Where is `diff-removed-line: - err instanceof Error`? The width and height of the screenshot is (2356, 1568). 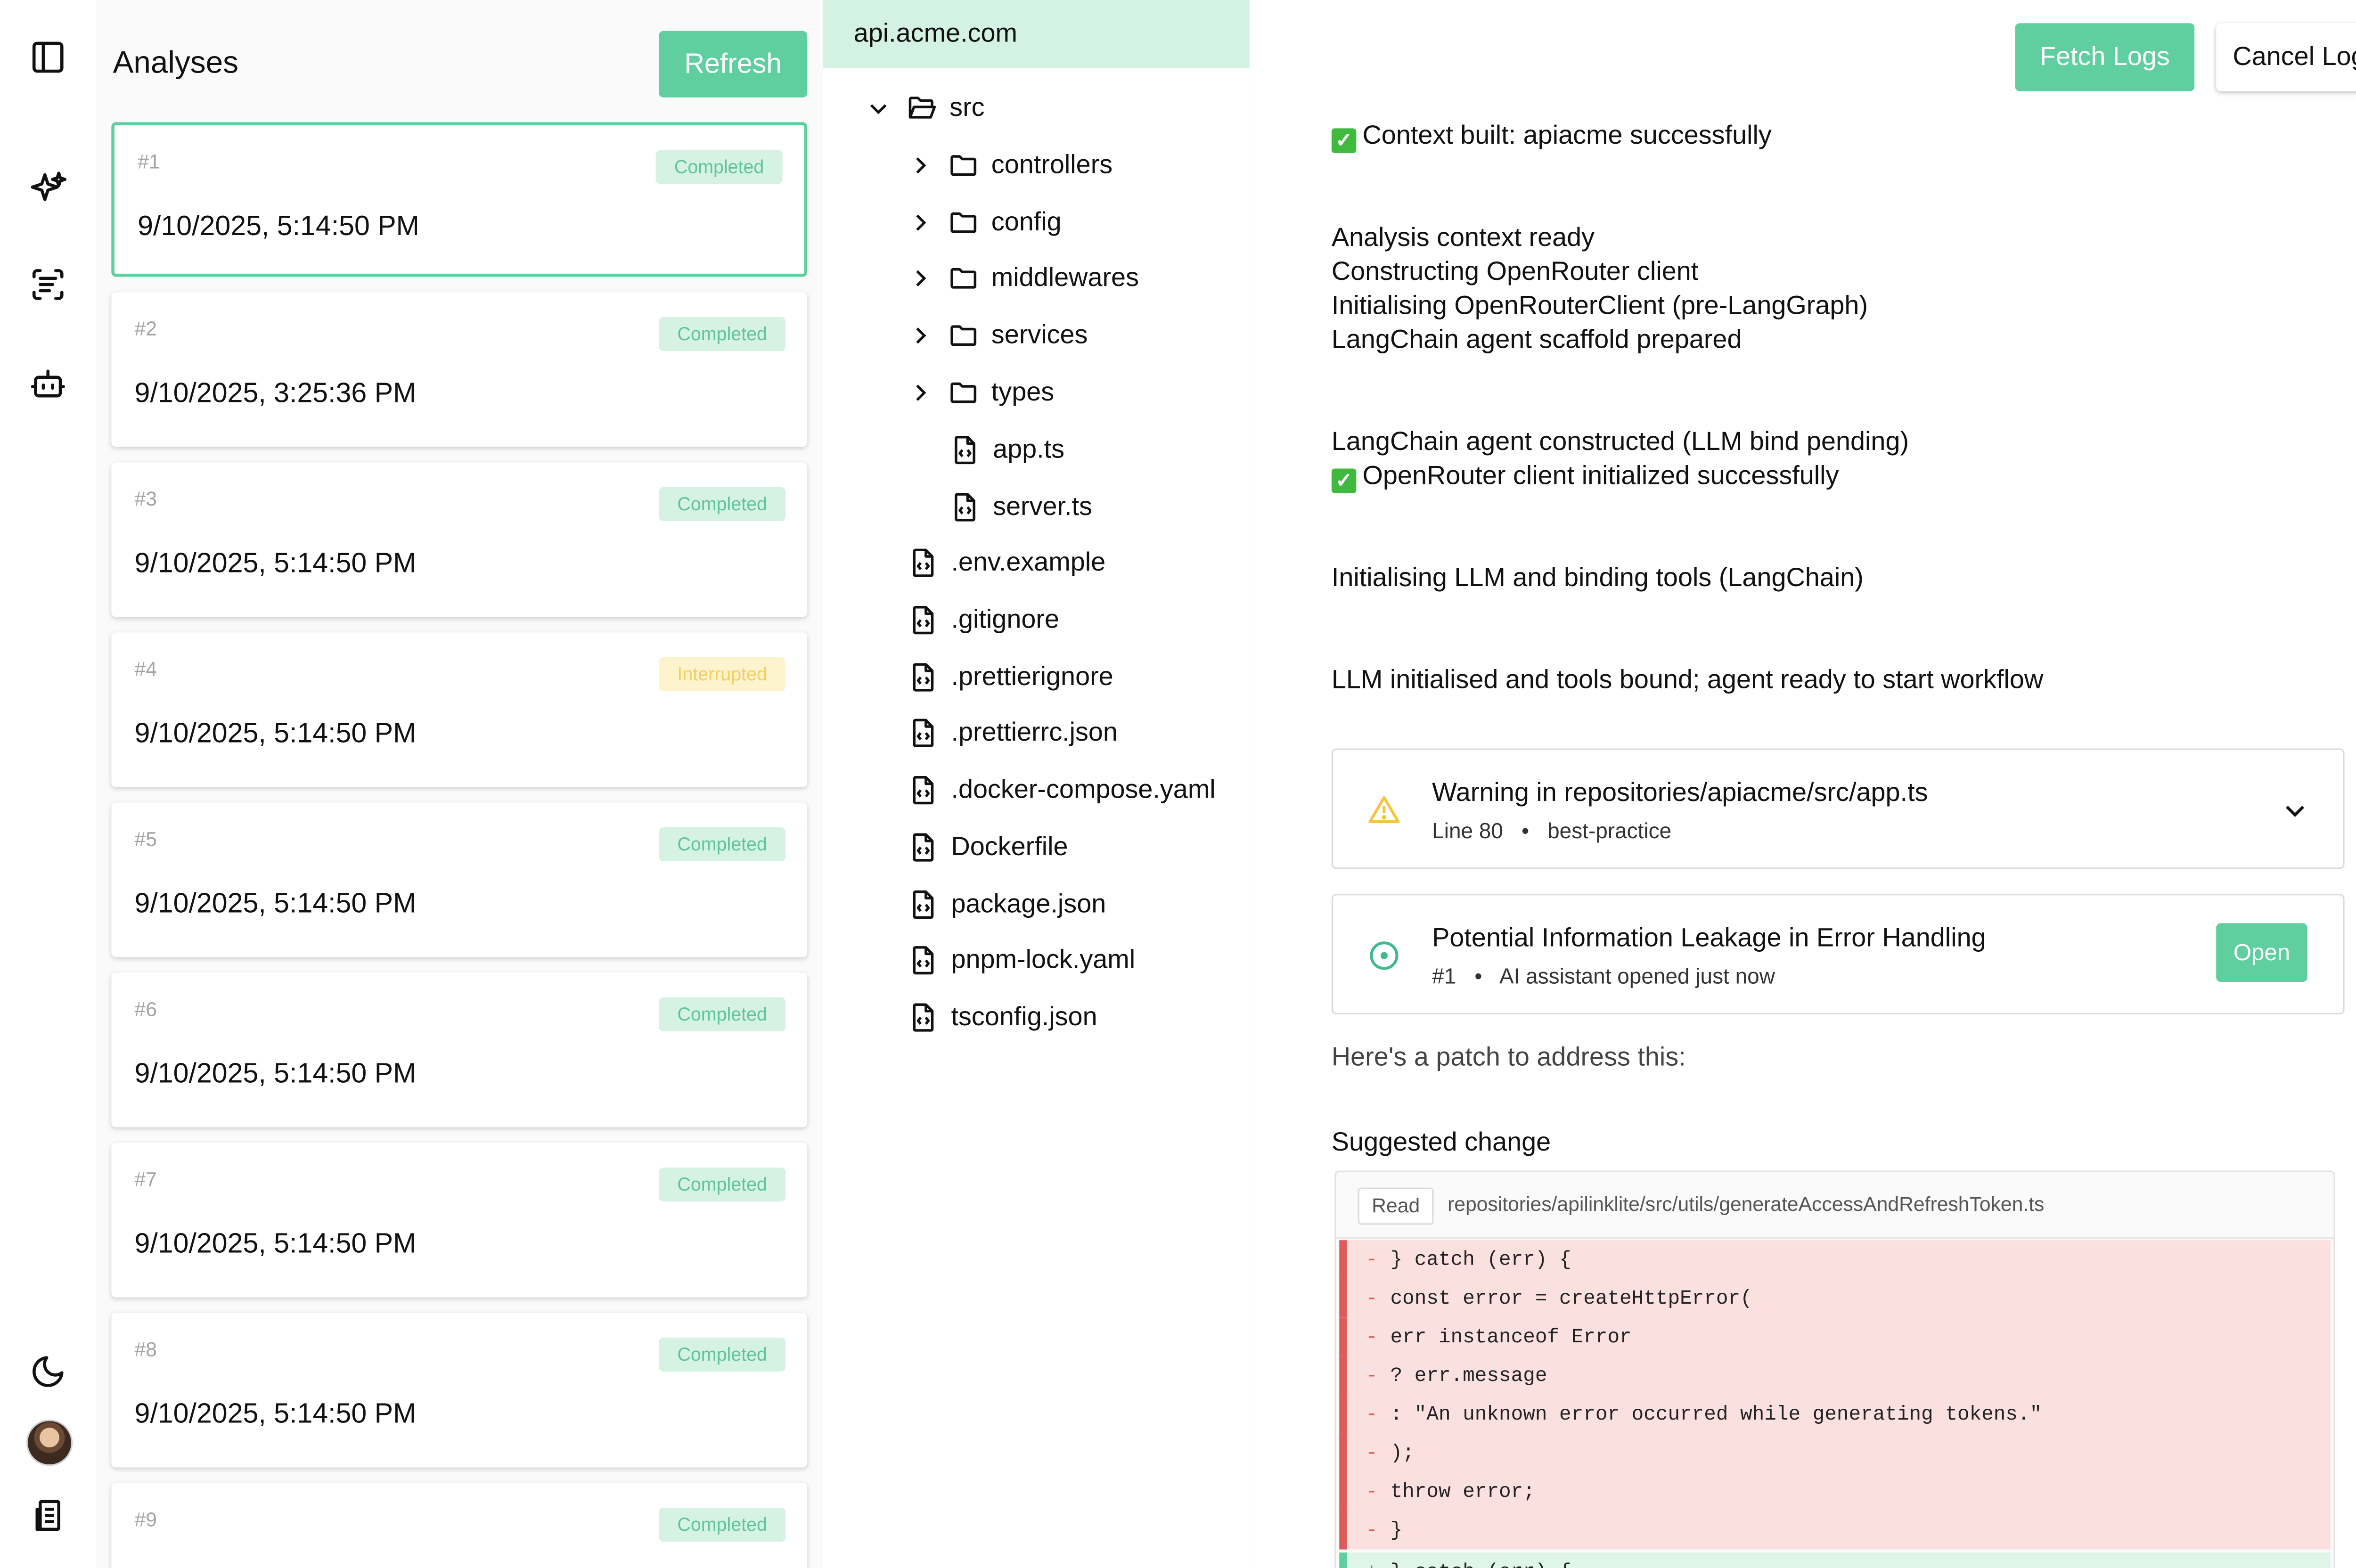 diff-removed-line: - err instanceof Error is located at coordinates (1835, 1337).